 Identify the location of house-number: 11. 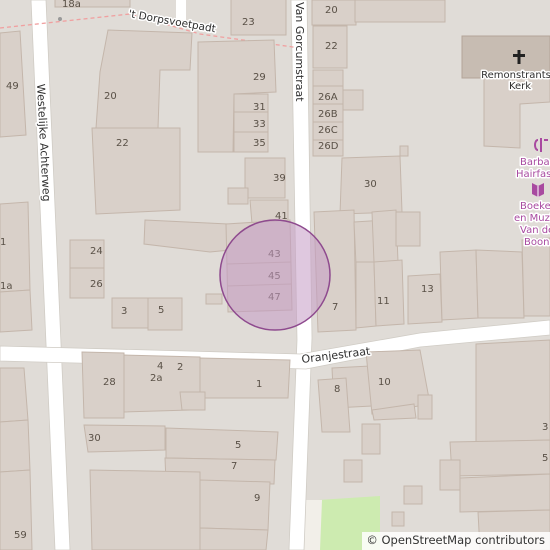
(383, 301).